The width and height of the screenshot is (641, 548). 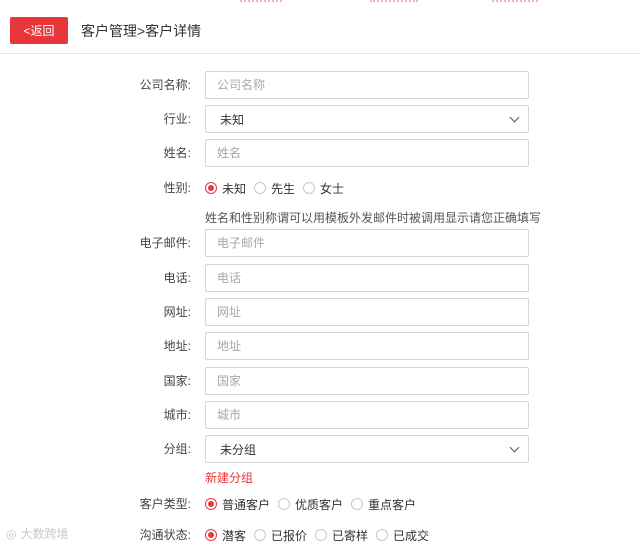 I want to click on gender-row: 性别: 未知 先生 女士, so click(x=320, y=188).